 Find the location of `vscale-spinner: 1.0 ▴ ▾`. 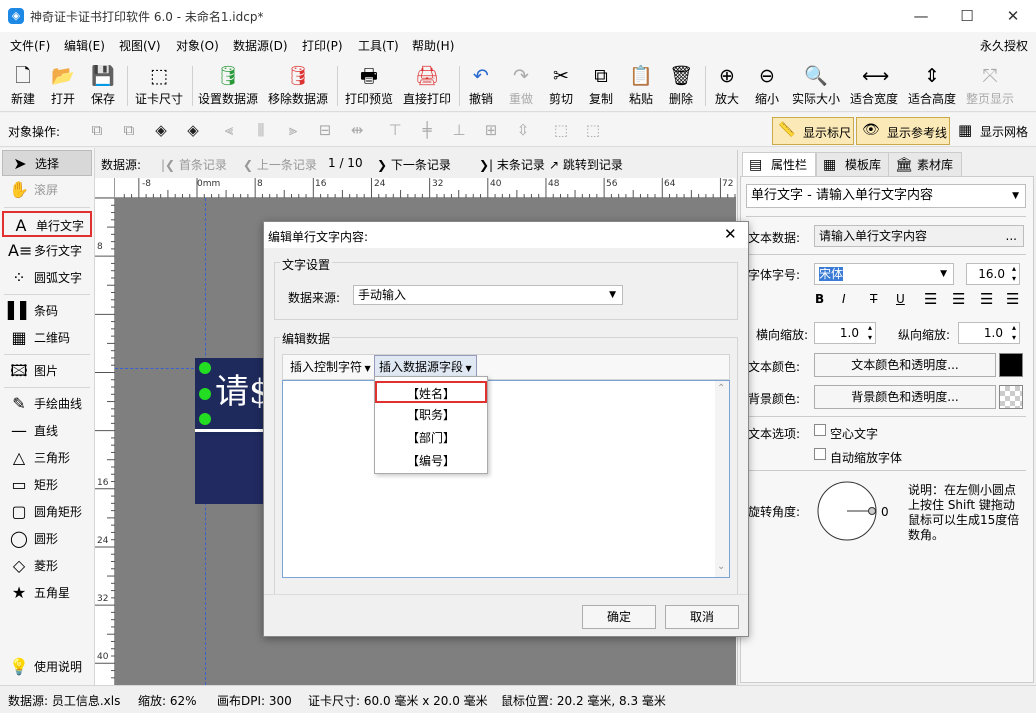

vscale-spinner: 1.0 ▴ ▾ is located at coordinates (989, 333).